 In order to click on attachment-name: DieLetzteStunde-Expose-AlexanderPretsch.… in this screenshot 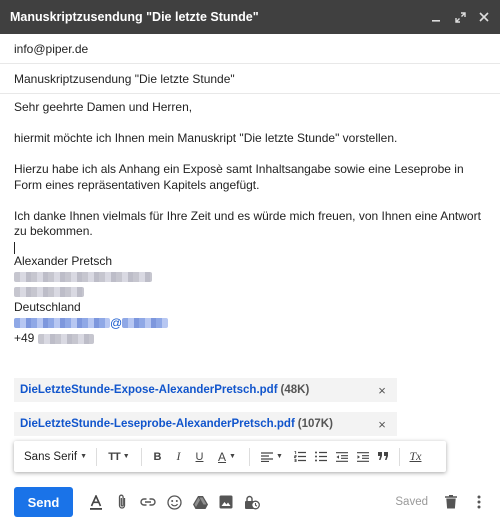, I will do `click(149, 390)`.